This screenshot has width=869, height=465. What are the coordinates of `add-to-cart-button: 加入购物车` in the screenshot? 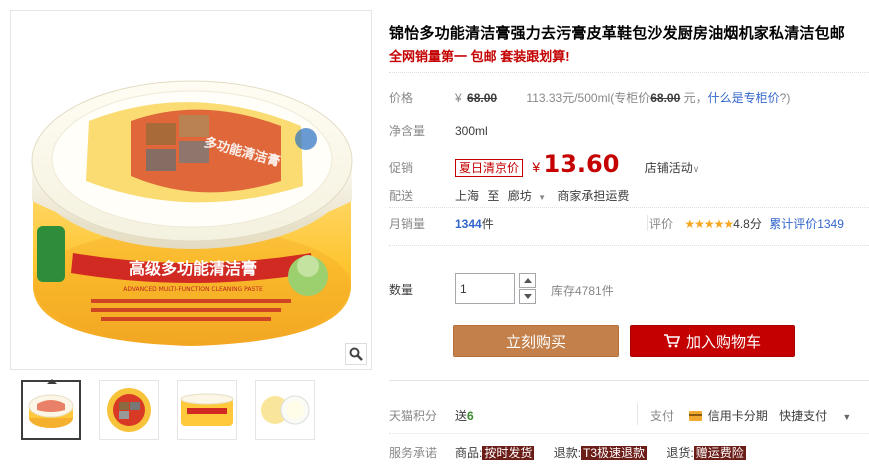 It's located at (712, 341).